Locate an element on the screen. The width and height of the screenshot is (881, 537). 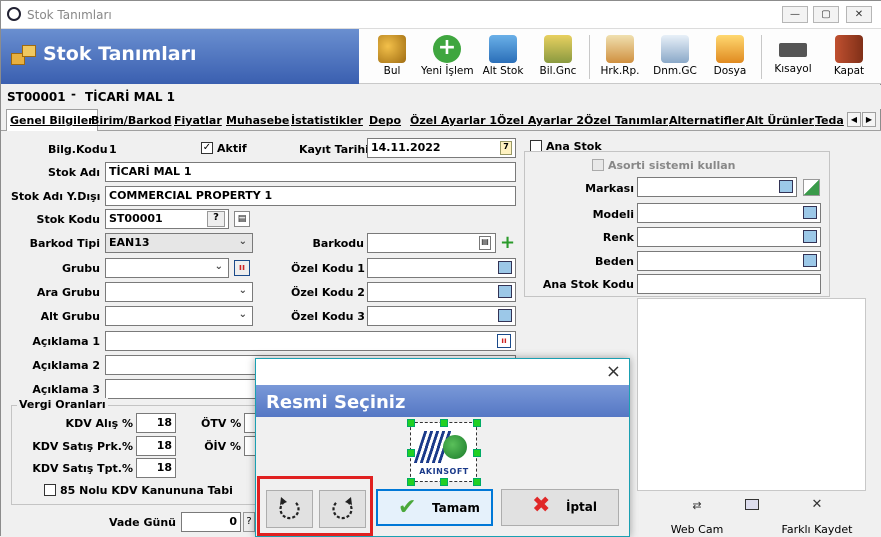
tab-genel-bilgiler: Genel Bilgiler is located at coordinates (52, 120).